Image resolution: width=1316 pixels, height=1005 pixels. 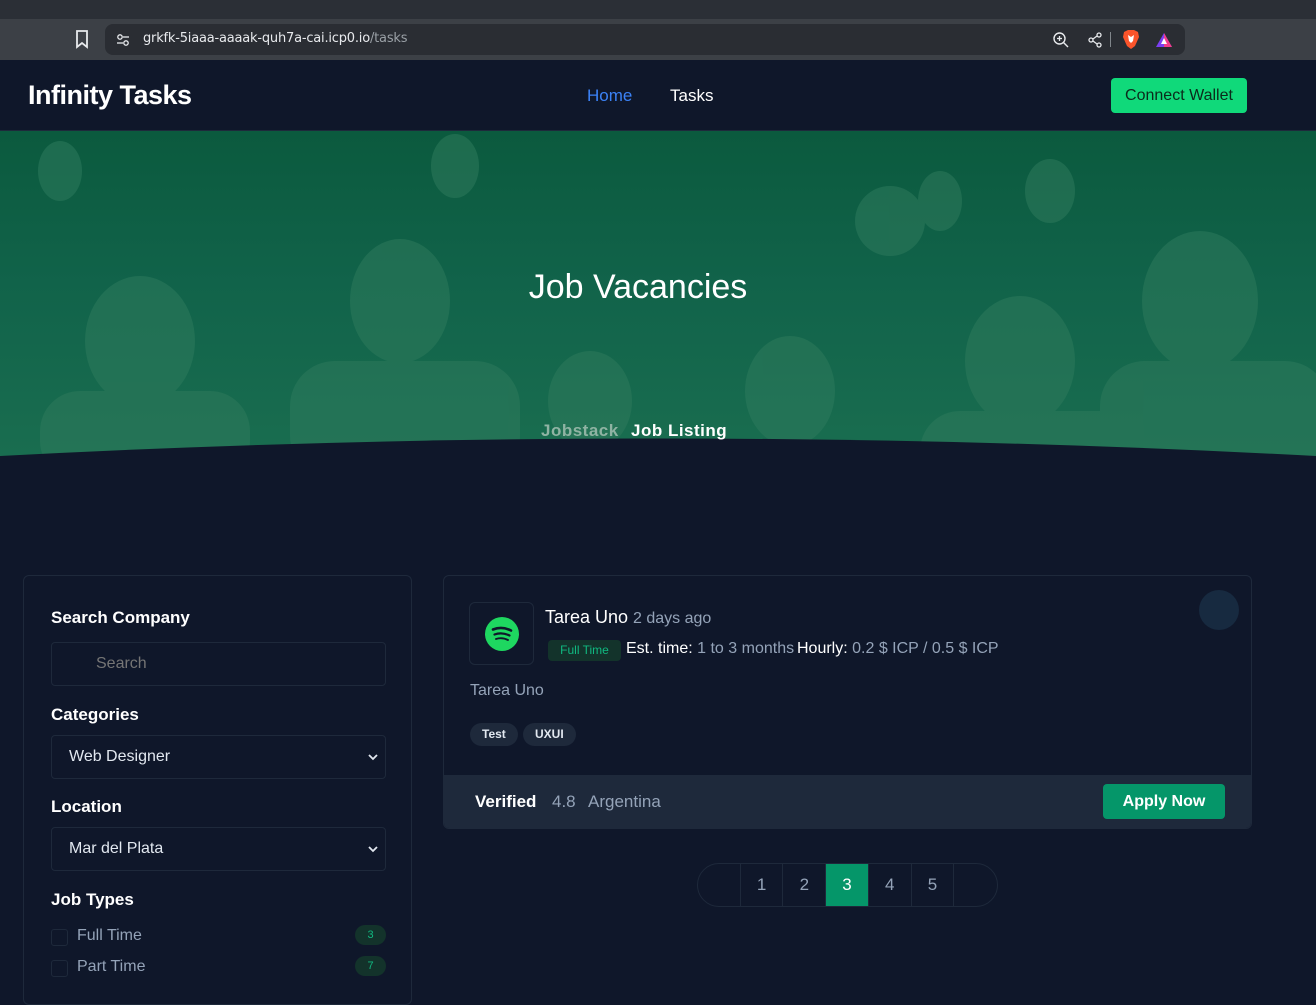 I want to click on est-time-value: 1 to 3 months, so click(x=746, y=648).